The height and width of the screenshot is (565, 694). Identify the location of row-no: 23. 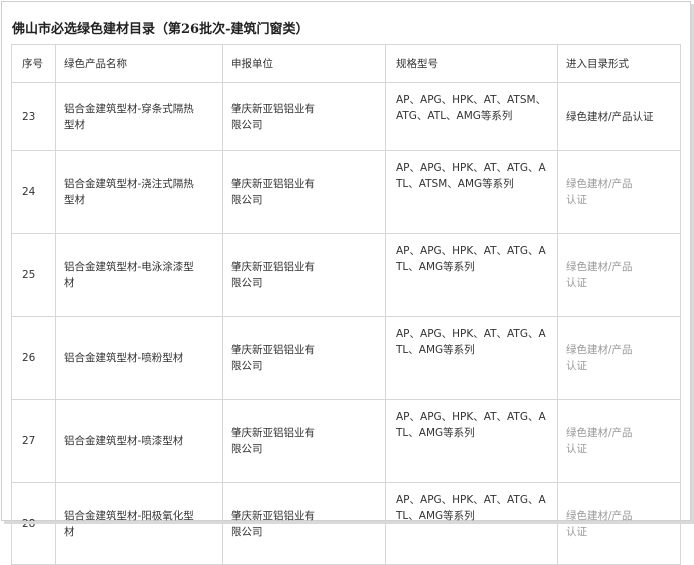
(33, 116).